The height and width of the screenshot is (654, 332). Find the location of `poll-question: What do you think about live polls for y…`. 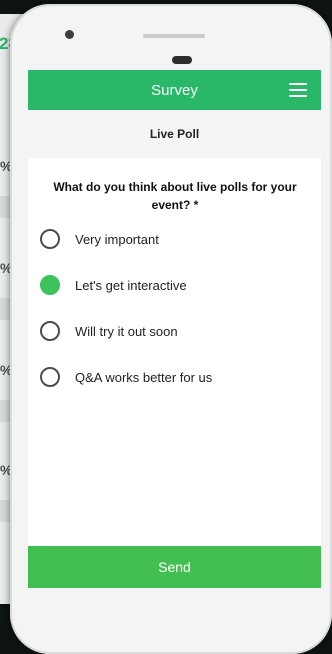

poll-question: What do you think about live polls for y… is located at coordinates (175, 196).